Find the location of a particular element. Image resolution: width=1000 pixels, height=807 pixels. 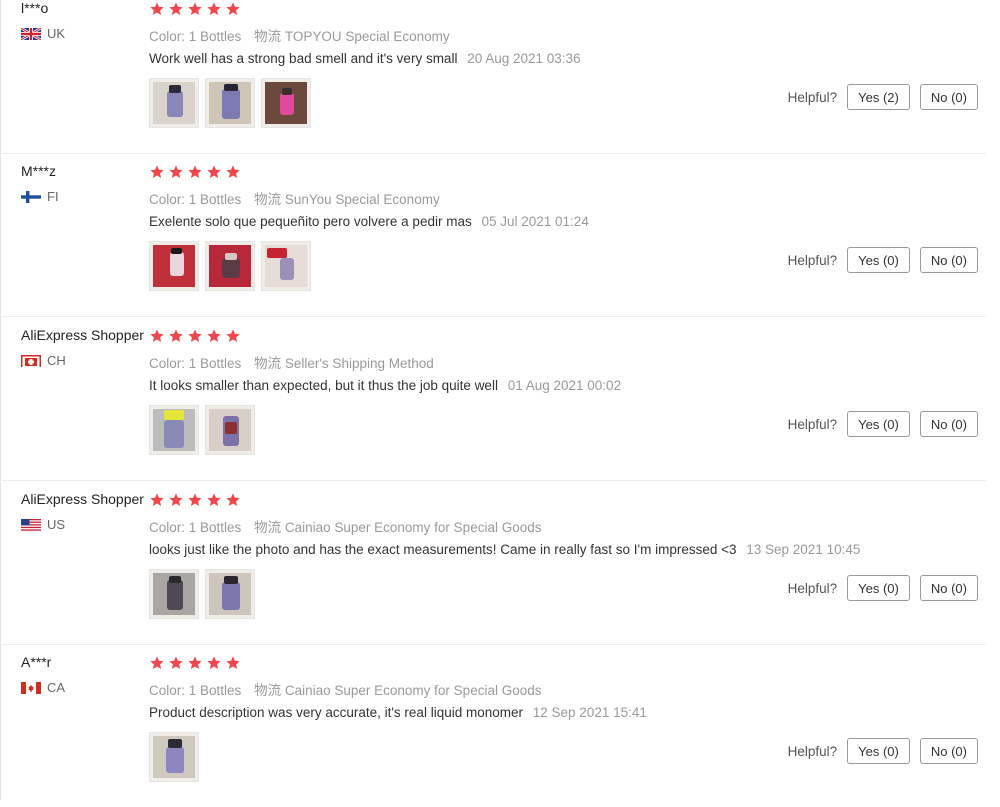

review-date: 01 Aug 2021 00:02 is located at coordinates (564, 385).